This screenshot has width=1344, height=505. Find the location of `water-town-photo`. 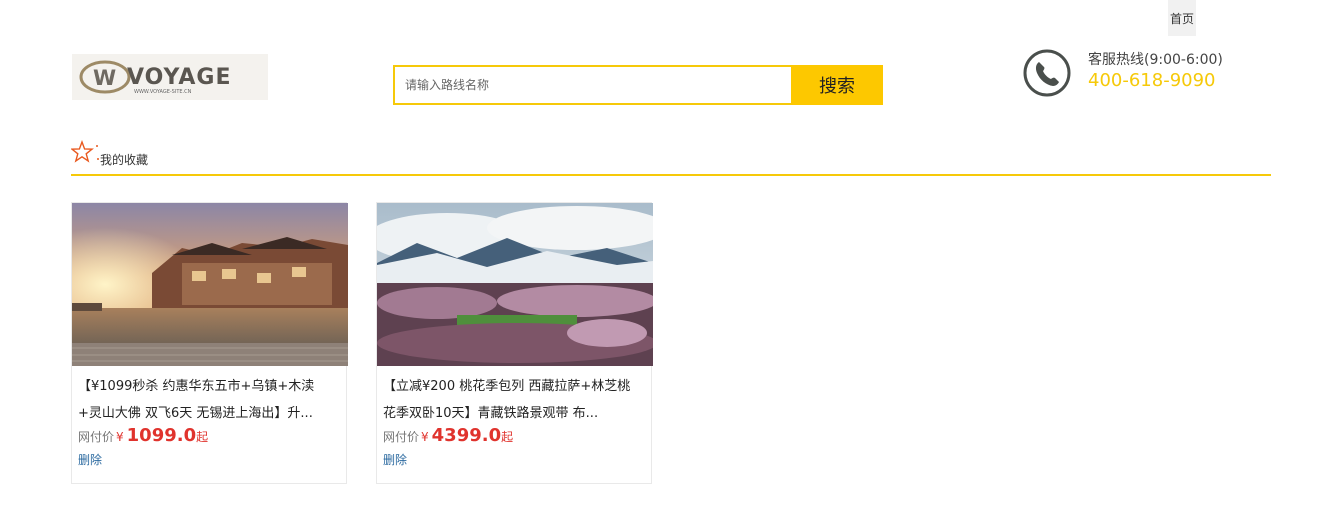

water-town-photo is located at coordinates (210, 284).